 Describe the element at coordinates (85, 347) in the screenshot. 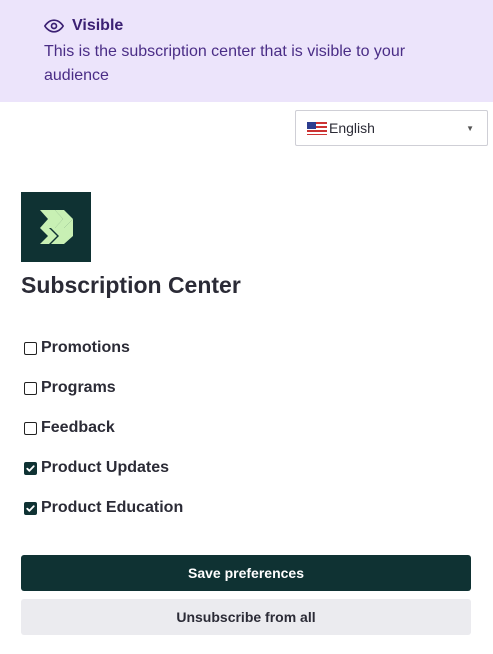

I see `option-label: Promotions` at that location.